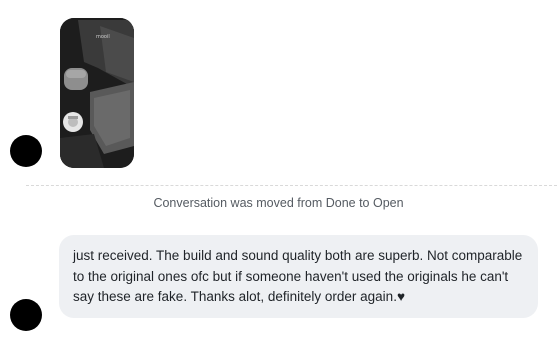 The image size is (557, 340). Describe the element at coordinates (291, 185) in the screenshot. I see `divider` at that location.